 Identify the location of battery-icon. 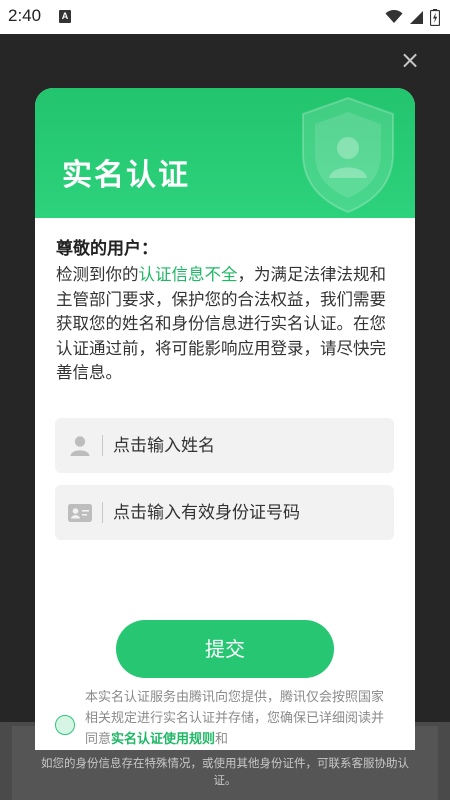
(435, 17).